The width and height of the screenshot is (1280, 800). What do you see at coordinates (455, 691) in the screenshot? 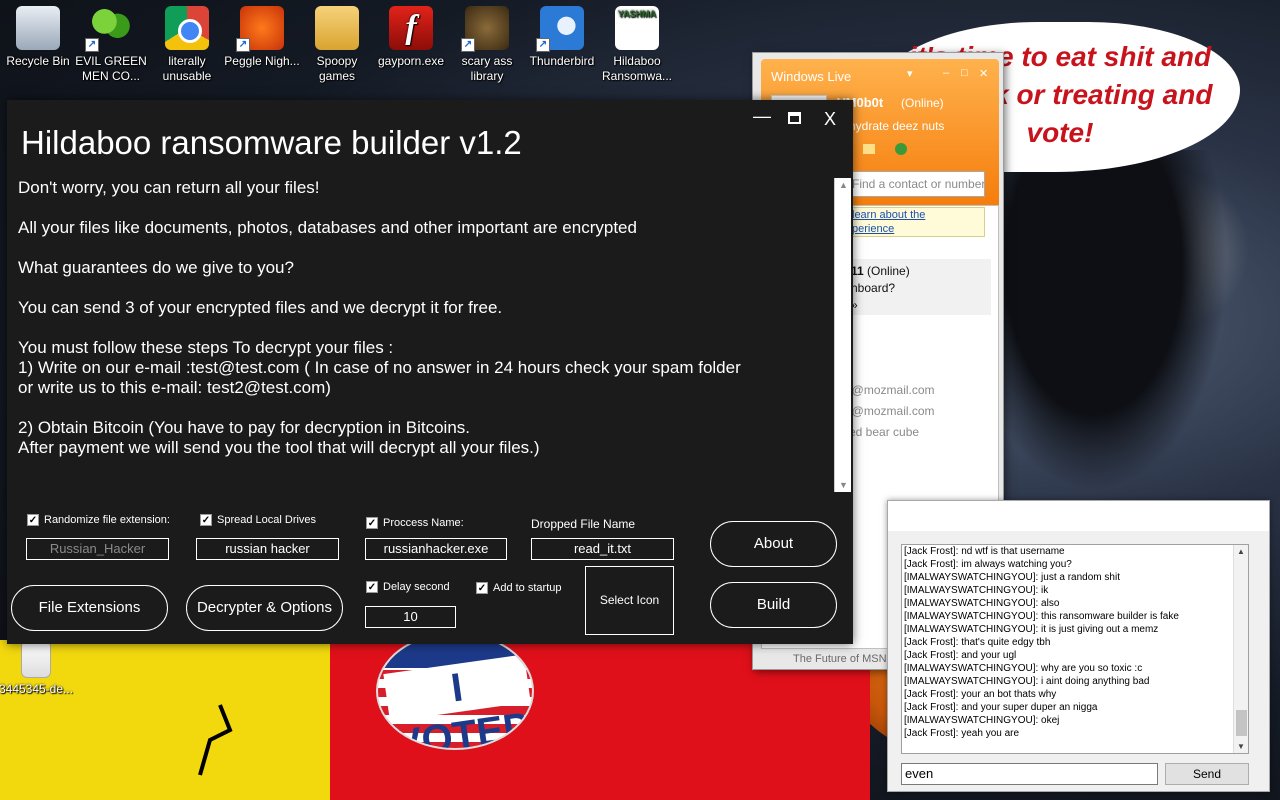
I see `i-voted-sticker: I VOTED` at bounding box center [455, 691].